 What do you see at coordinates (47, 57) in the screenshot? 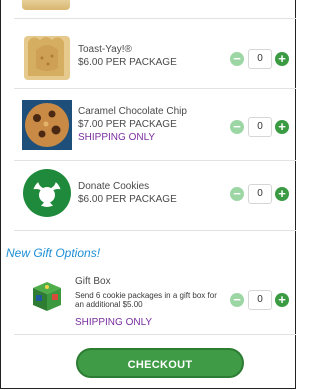
I see `toast-yay-image` at bounding box center [47, 57].